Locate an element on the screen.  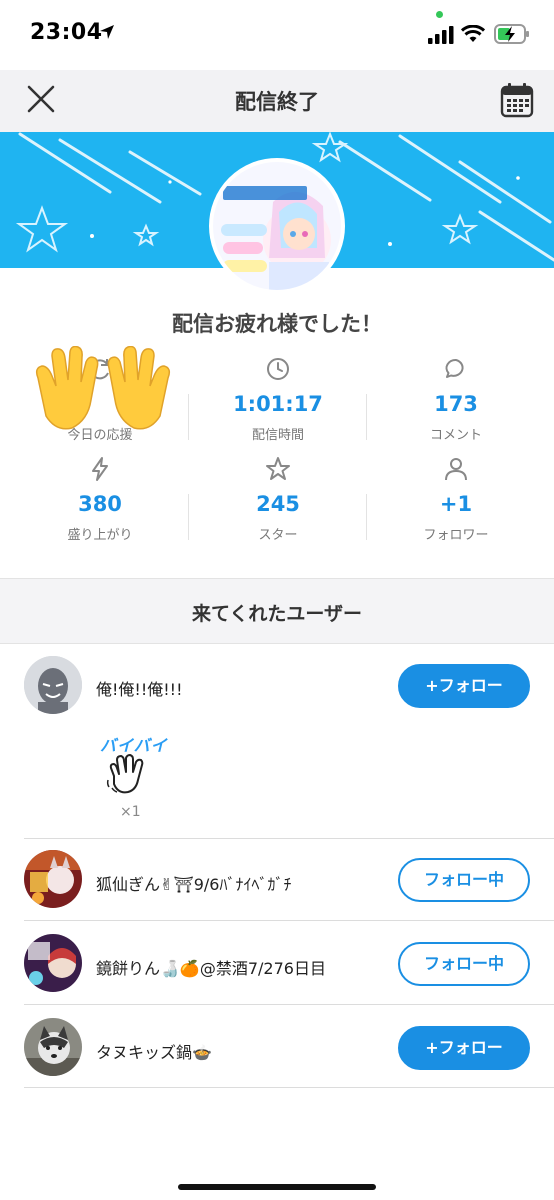
section-title: 来てくれたユーザー is located at coordinates (277, 614).